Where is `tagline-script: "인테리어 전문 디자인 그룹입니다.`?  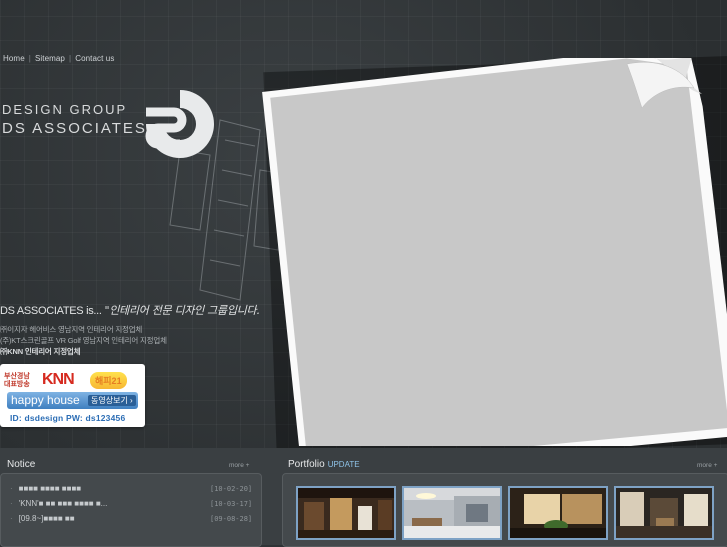
tagline-script: "인테리어 전문 디자인 그룹입니다. is located at coordinates (182, 310).